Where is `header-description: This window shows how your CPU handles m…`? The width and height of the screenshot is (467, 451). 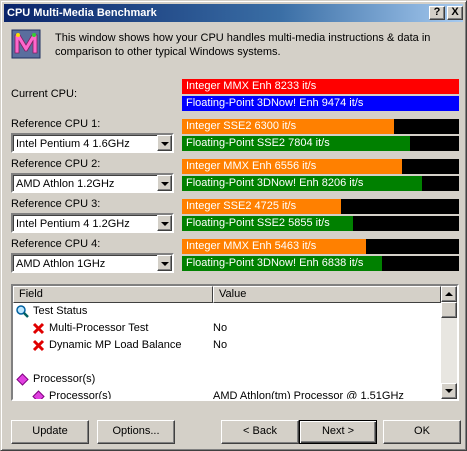
header-description: This window shows how your CPU handles m… is located at coordinates (243, 45).